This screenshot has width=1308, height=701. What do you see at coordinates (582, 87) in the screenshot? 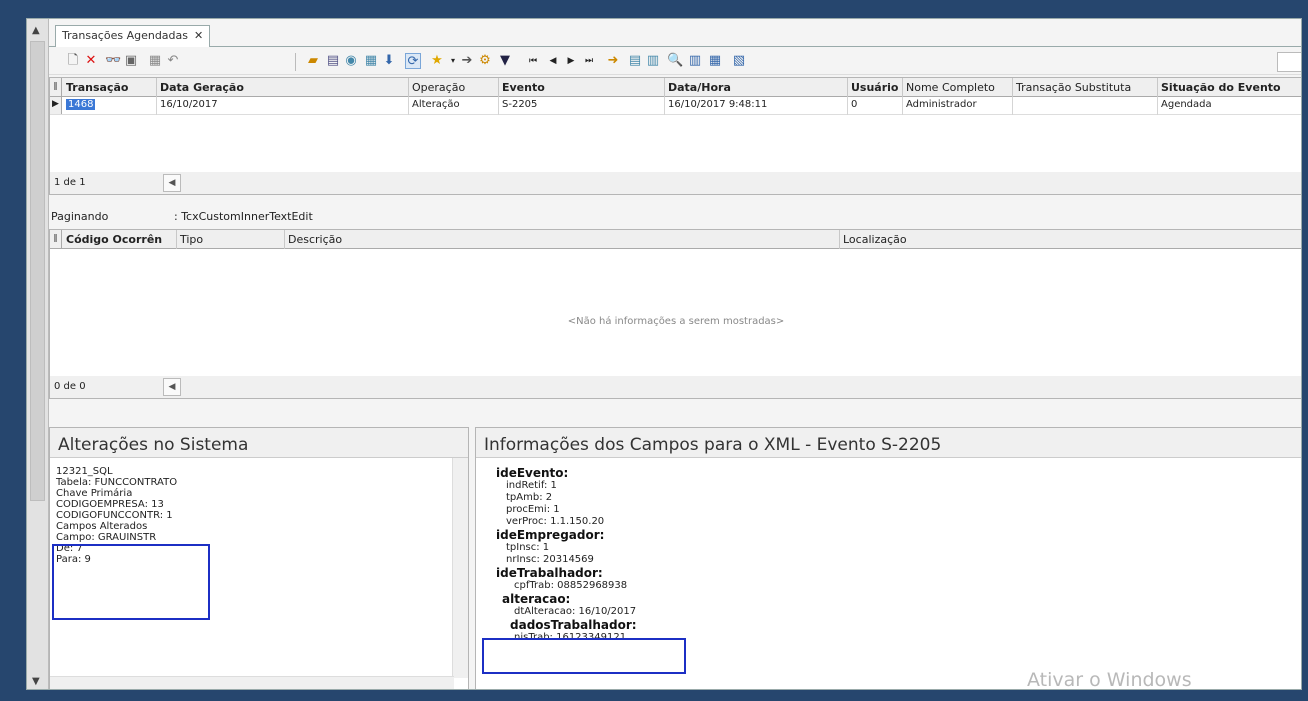
I see `col-evento: Evento` at bounding box center [582, 87].